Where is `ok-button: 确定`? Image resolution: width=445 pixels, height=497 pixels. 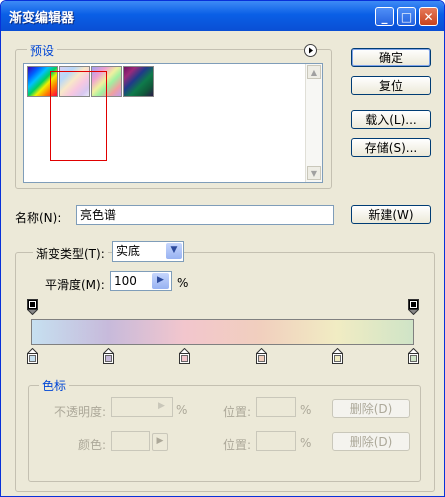 ok-button: 确定 is located at coordinates (391, 57).